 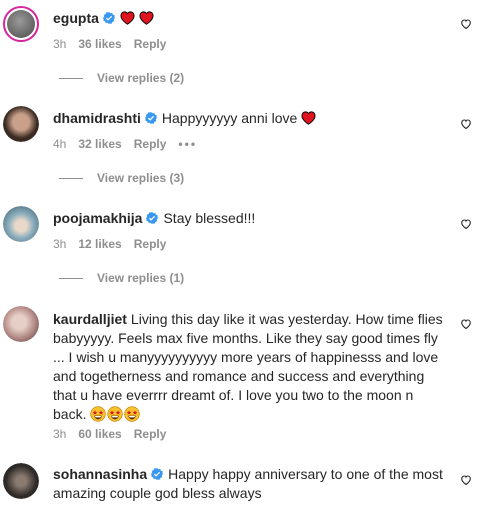 What do you see at coordinates (141, 278) in the screenshot?
I see `view-replies-label: View replies (1)` at bounding box center [141, 278].